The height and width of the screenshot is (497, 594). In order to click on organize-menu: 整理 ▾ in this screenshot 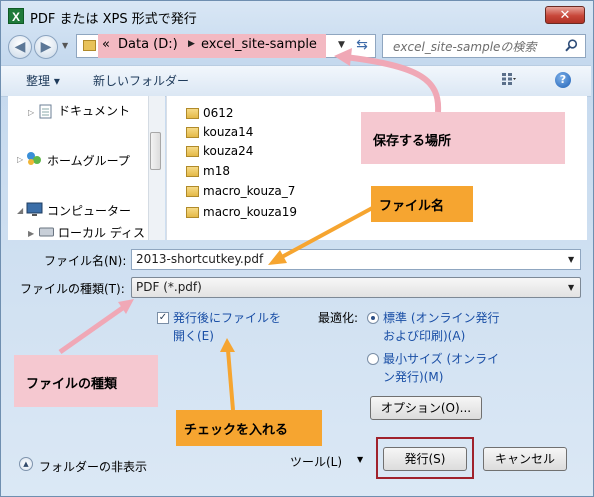, I will do `click(43, 80)`.